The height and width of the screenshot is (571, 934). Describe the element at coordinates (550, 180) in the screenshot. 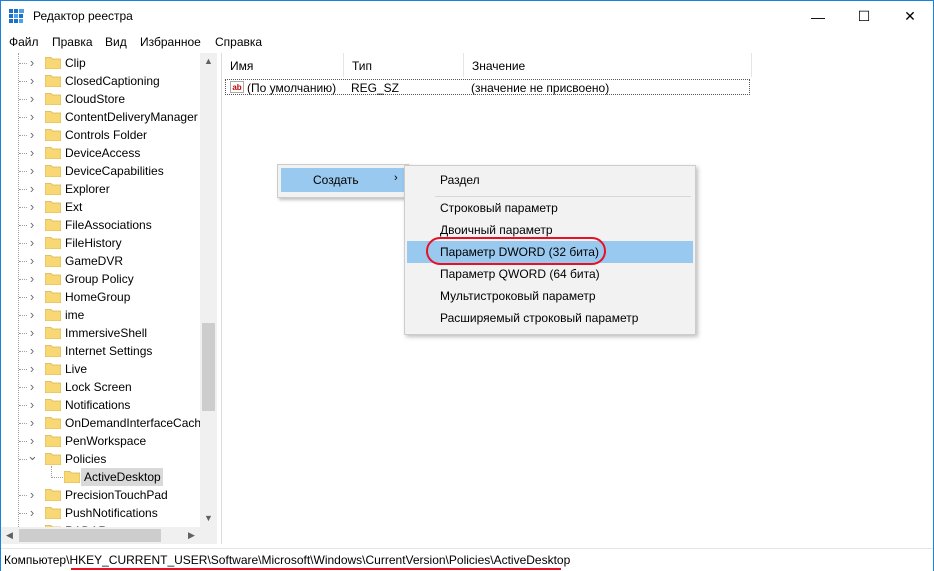

I see `submenu-item-key: Раздел` at that location.